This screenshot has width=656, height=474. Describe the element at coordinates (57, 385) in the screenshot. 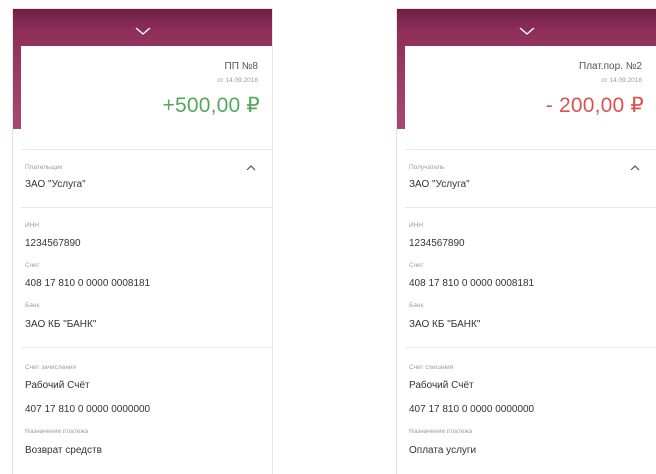

I see `credit-account-name: Рабочий Счёт` at that location.